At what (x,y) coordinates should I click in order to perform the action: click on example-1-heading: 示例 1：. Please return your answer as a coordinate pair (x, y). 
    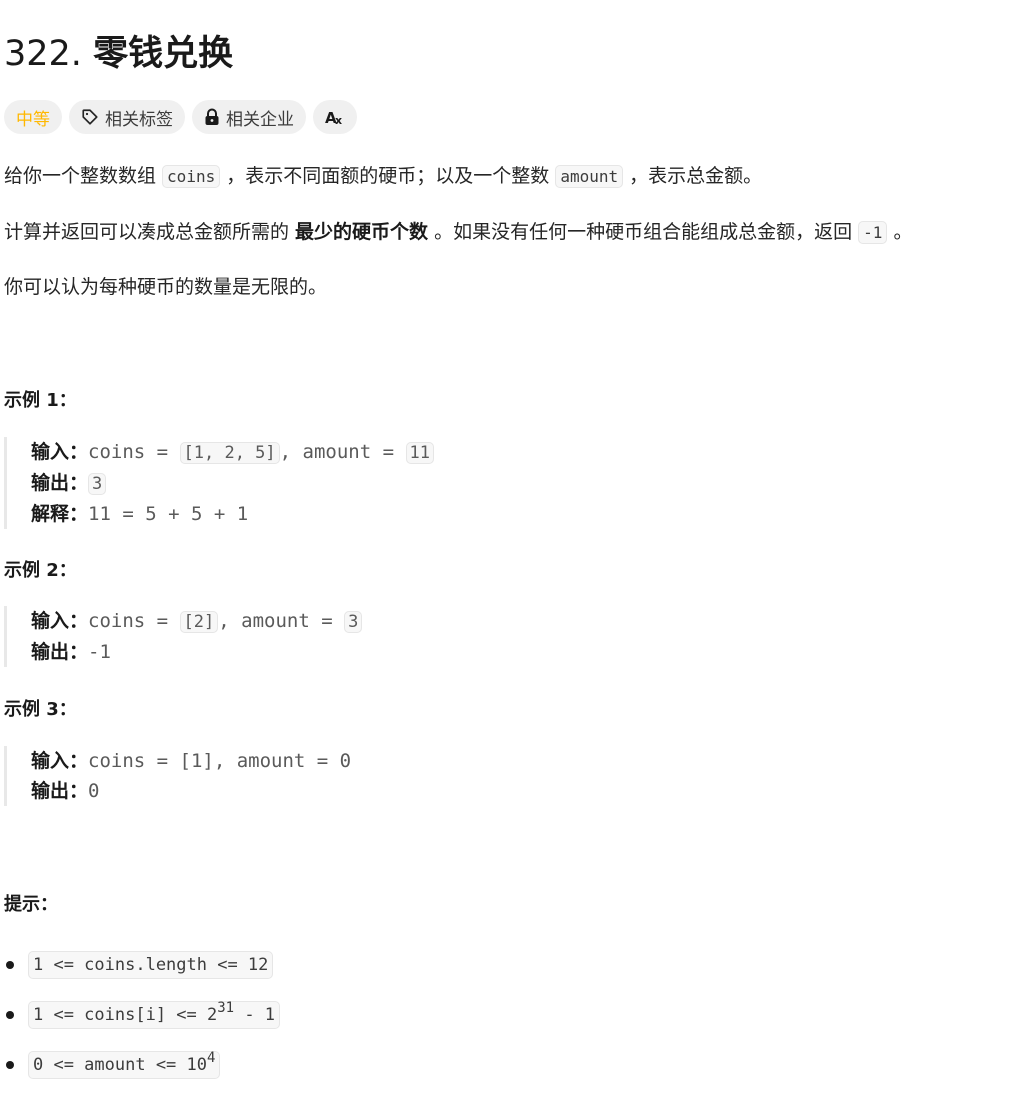
    Looking at the image, I should click on (40, 400).